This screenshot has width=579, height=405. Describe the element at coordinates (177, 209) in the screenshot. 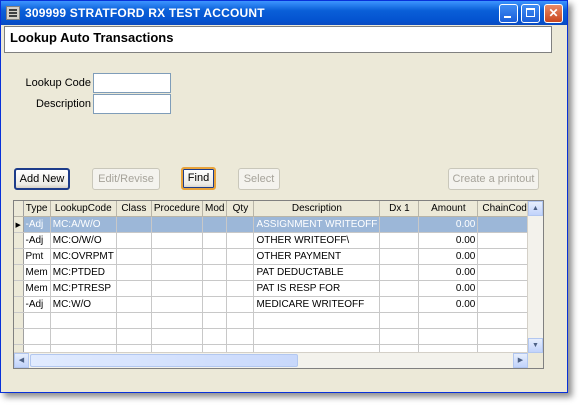

I see `col-header-procedure: Procedure` at that location.